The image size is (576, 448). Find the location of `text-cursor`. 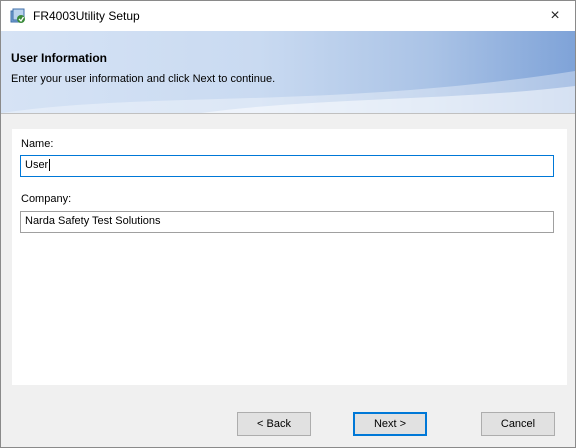

text-cursor is located at coordinates (50, 165).